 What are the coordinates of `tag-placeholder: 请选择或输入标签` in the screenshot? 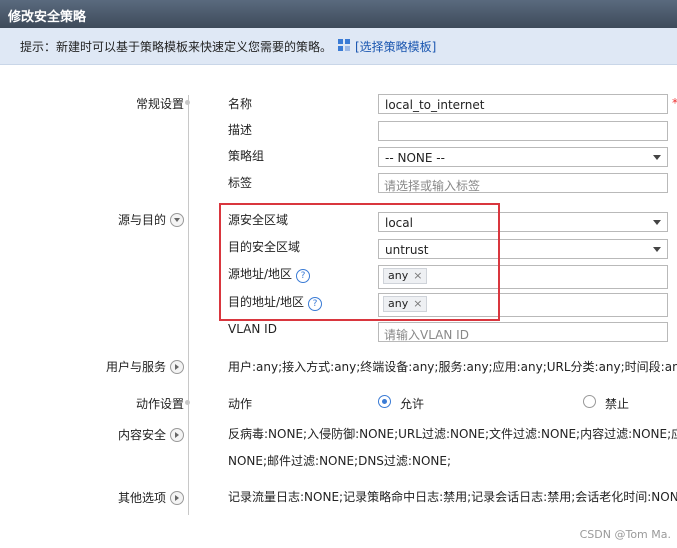 It's located at (432, 186).